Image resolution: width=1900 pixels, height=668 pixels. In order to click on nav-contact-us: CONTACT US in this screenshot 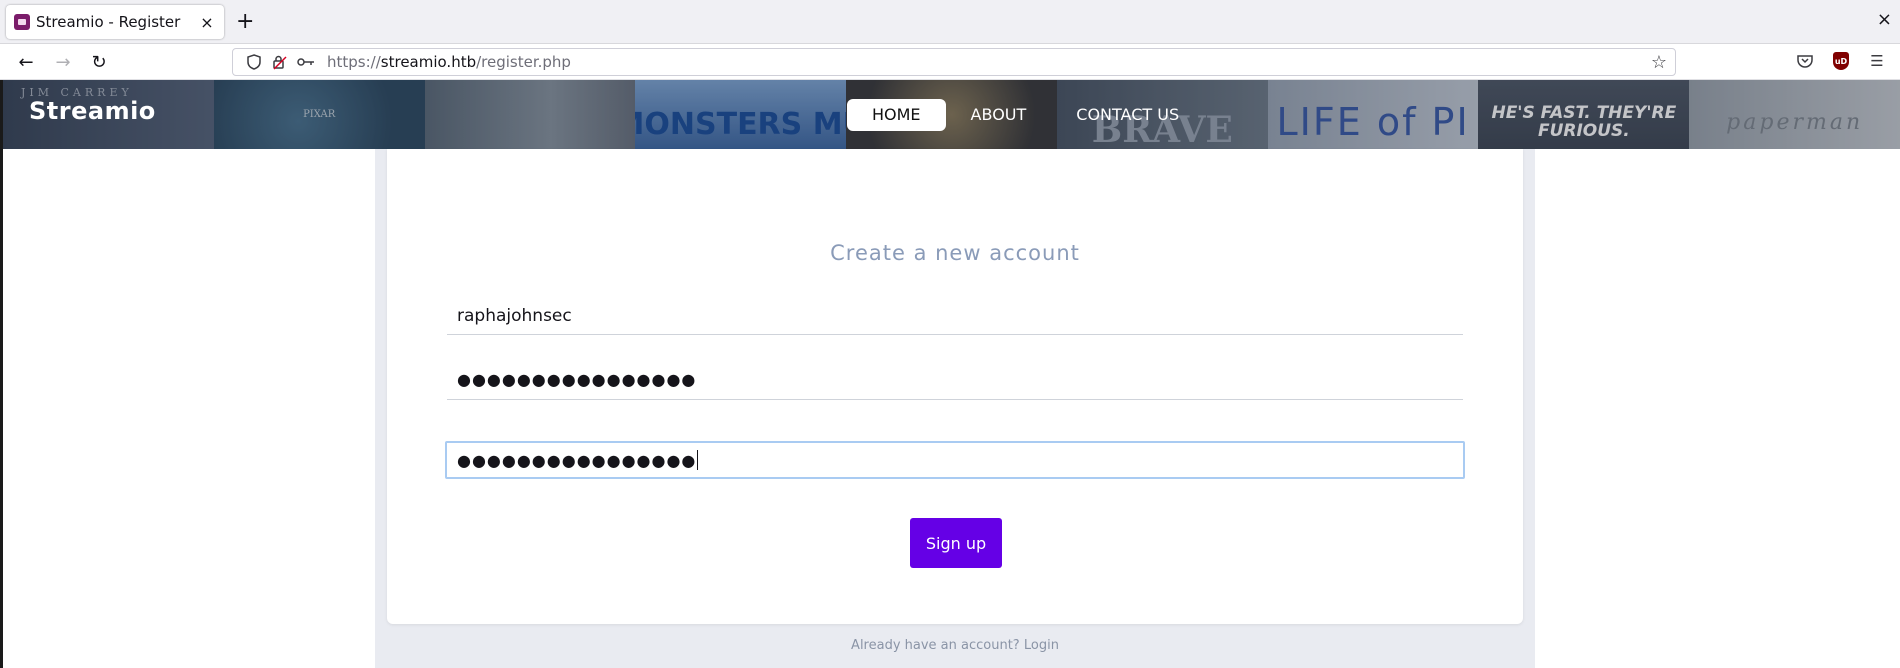, I will do `click(1127, 115)`.